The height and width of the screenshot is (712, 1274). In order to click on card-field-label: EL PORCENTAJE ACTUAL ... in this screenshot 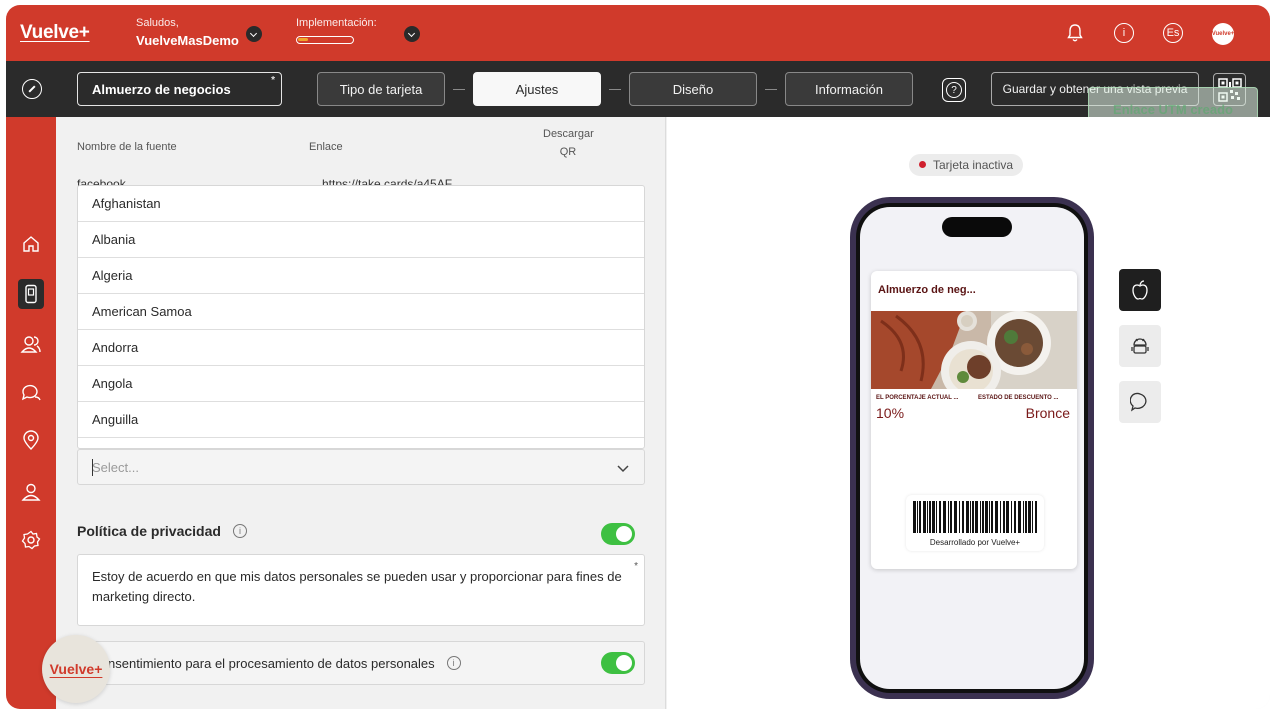, I will do `click(917, 398)`.